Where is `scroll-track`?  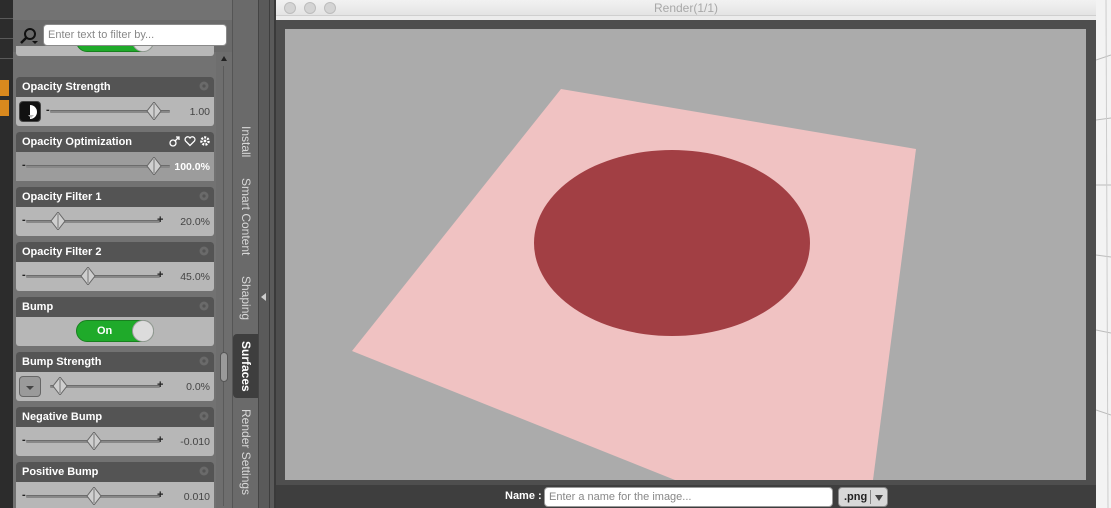
scroll-track is located at coordinates (223, 286).